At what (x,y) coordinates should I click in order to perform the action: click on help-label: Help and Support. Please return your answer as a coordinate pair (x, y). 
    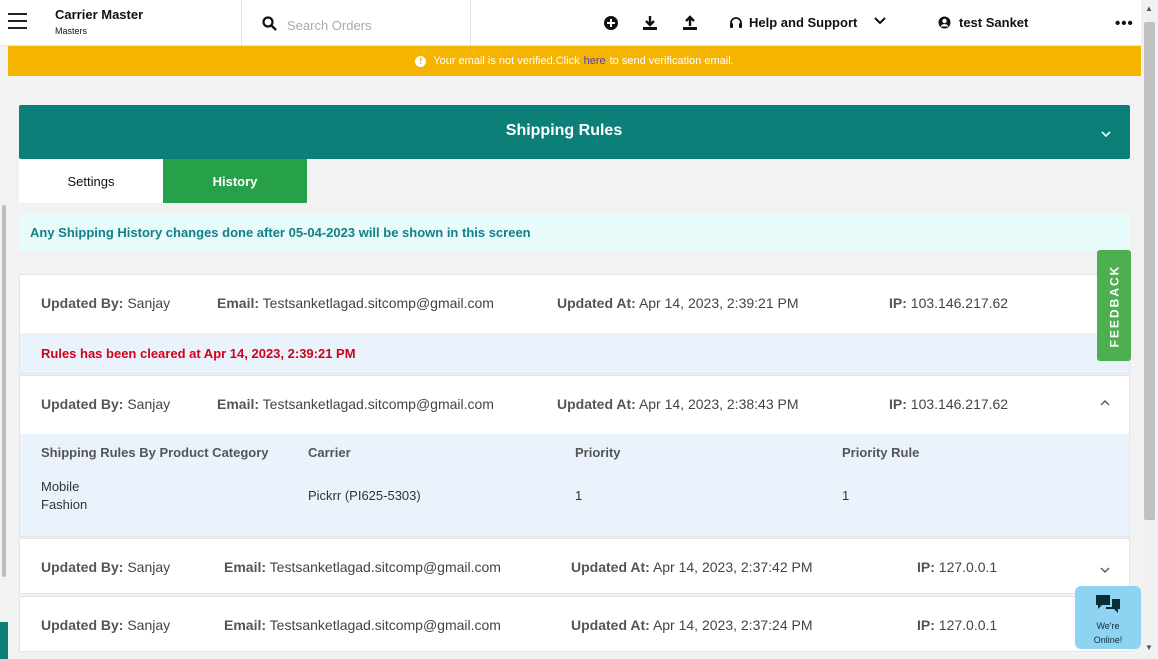
    Looking at the image, I should click on (803, 22).